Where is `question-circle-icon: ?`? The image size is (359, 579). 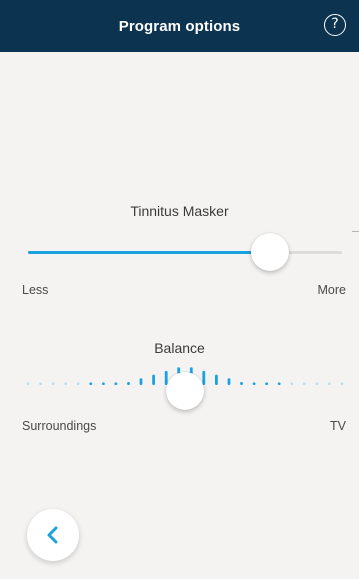
question-circle-icon: ? is located at coordinates (335, 24).